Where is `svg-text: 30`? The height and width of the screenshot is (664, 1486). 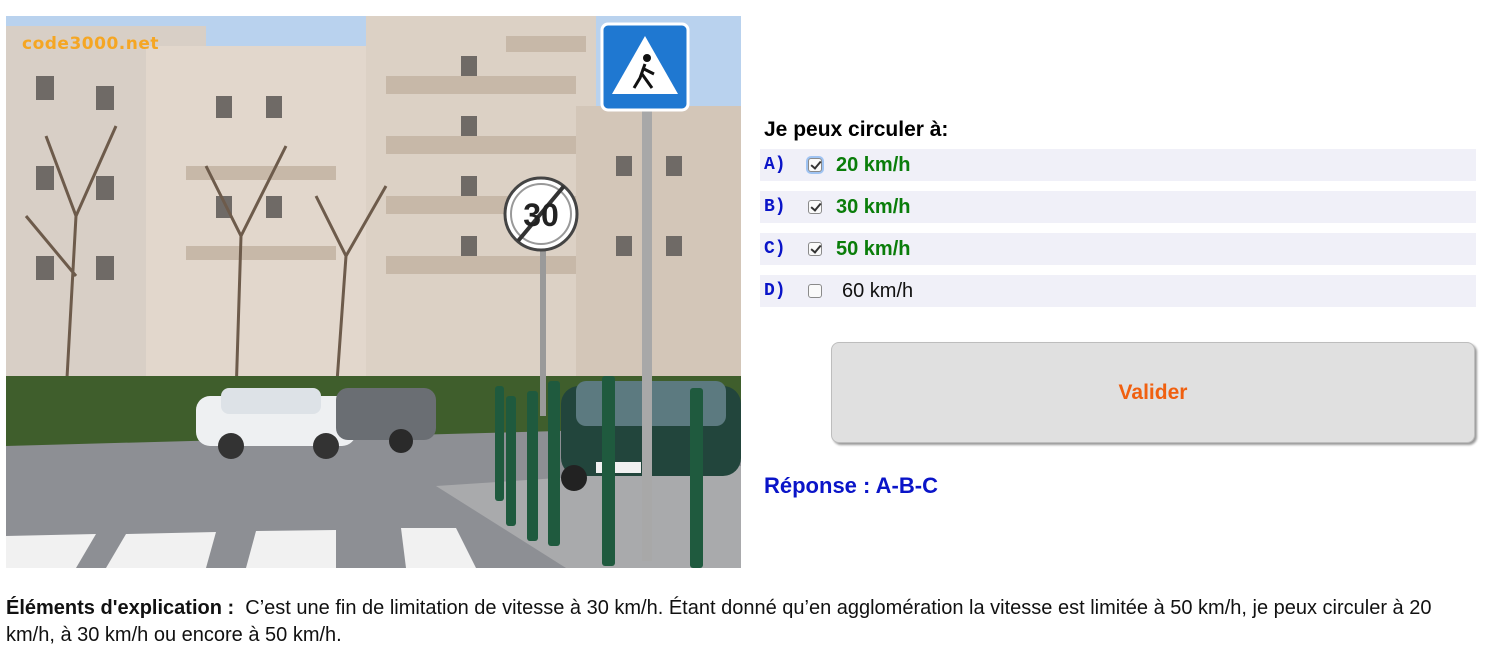
svg-text: 30 is located at coordinates (541, 215).